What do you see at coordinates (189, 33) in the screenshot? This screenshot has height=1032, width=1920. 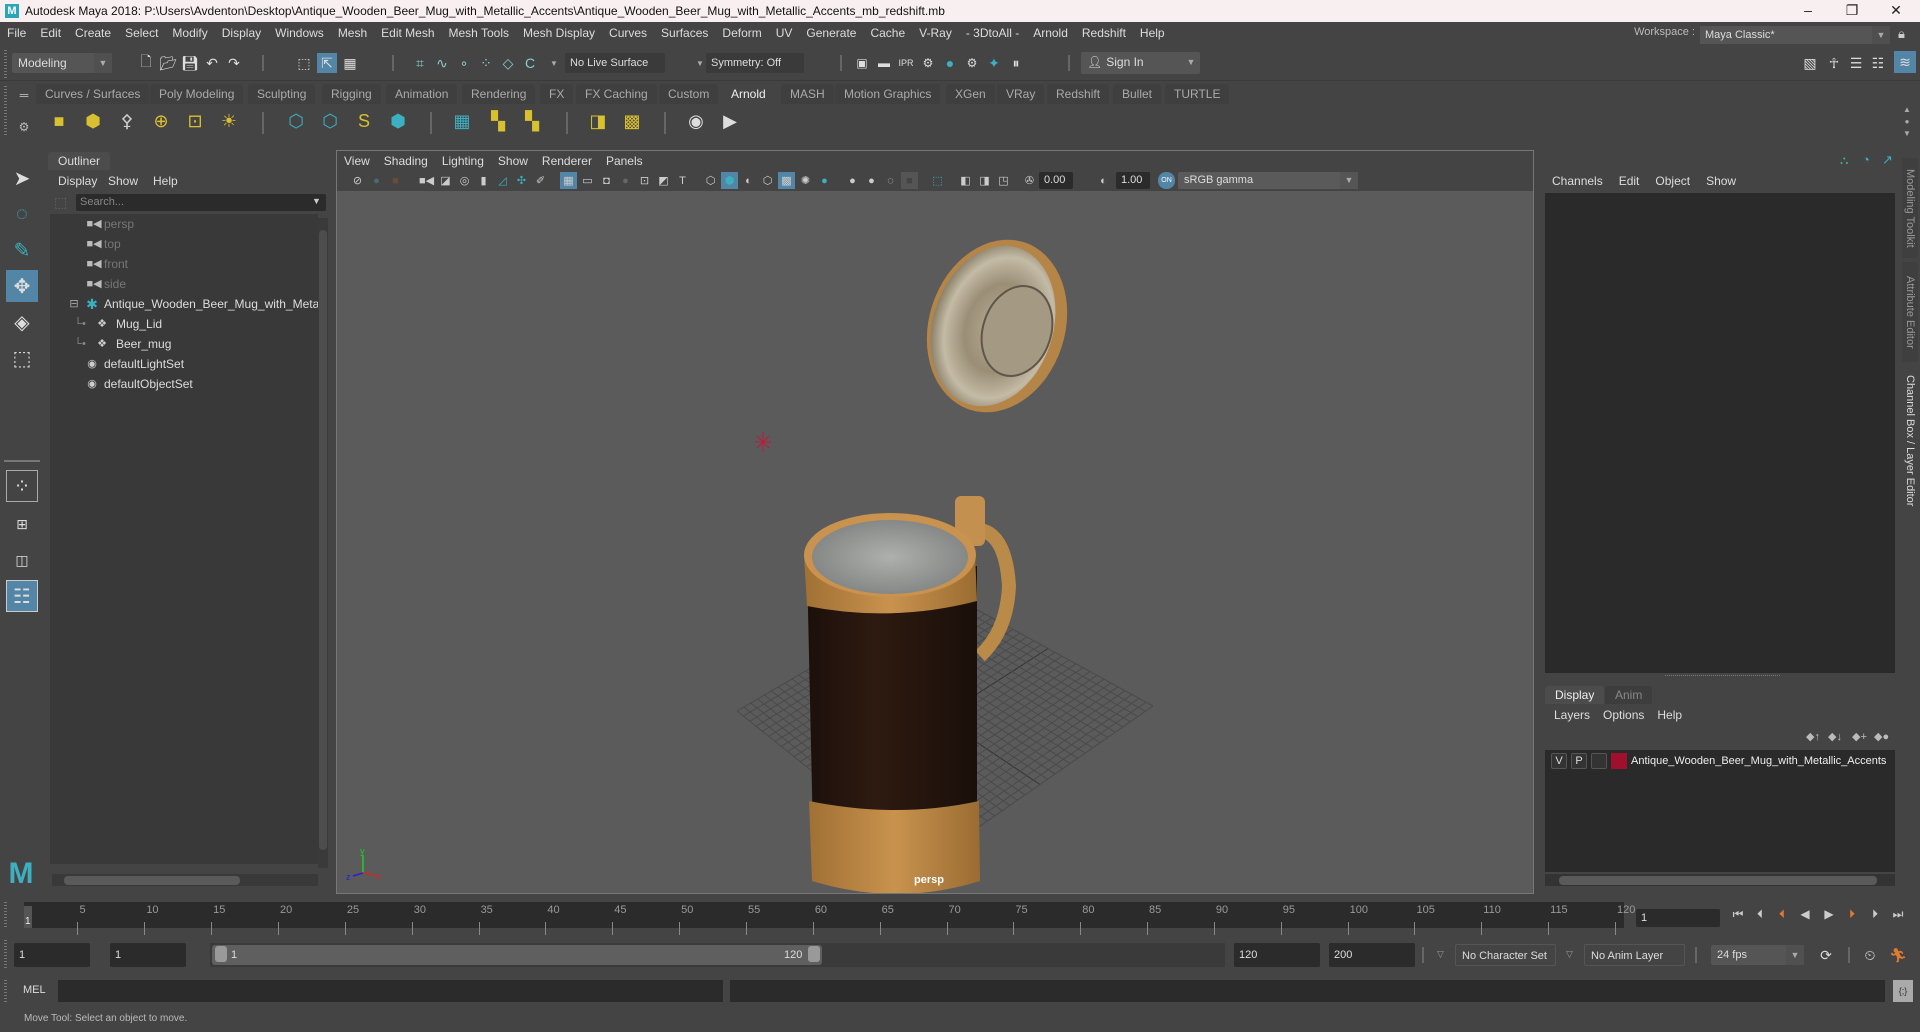 I see `menu-modify: Modify` at bounding box center [189, 33].